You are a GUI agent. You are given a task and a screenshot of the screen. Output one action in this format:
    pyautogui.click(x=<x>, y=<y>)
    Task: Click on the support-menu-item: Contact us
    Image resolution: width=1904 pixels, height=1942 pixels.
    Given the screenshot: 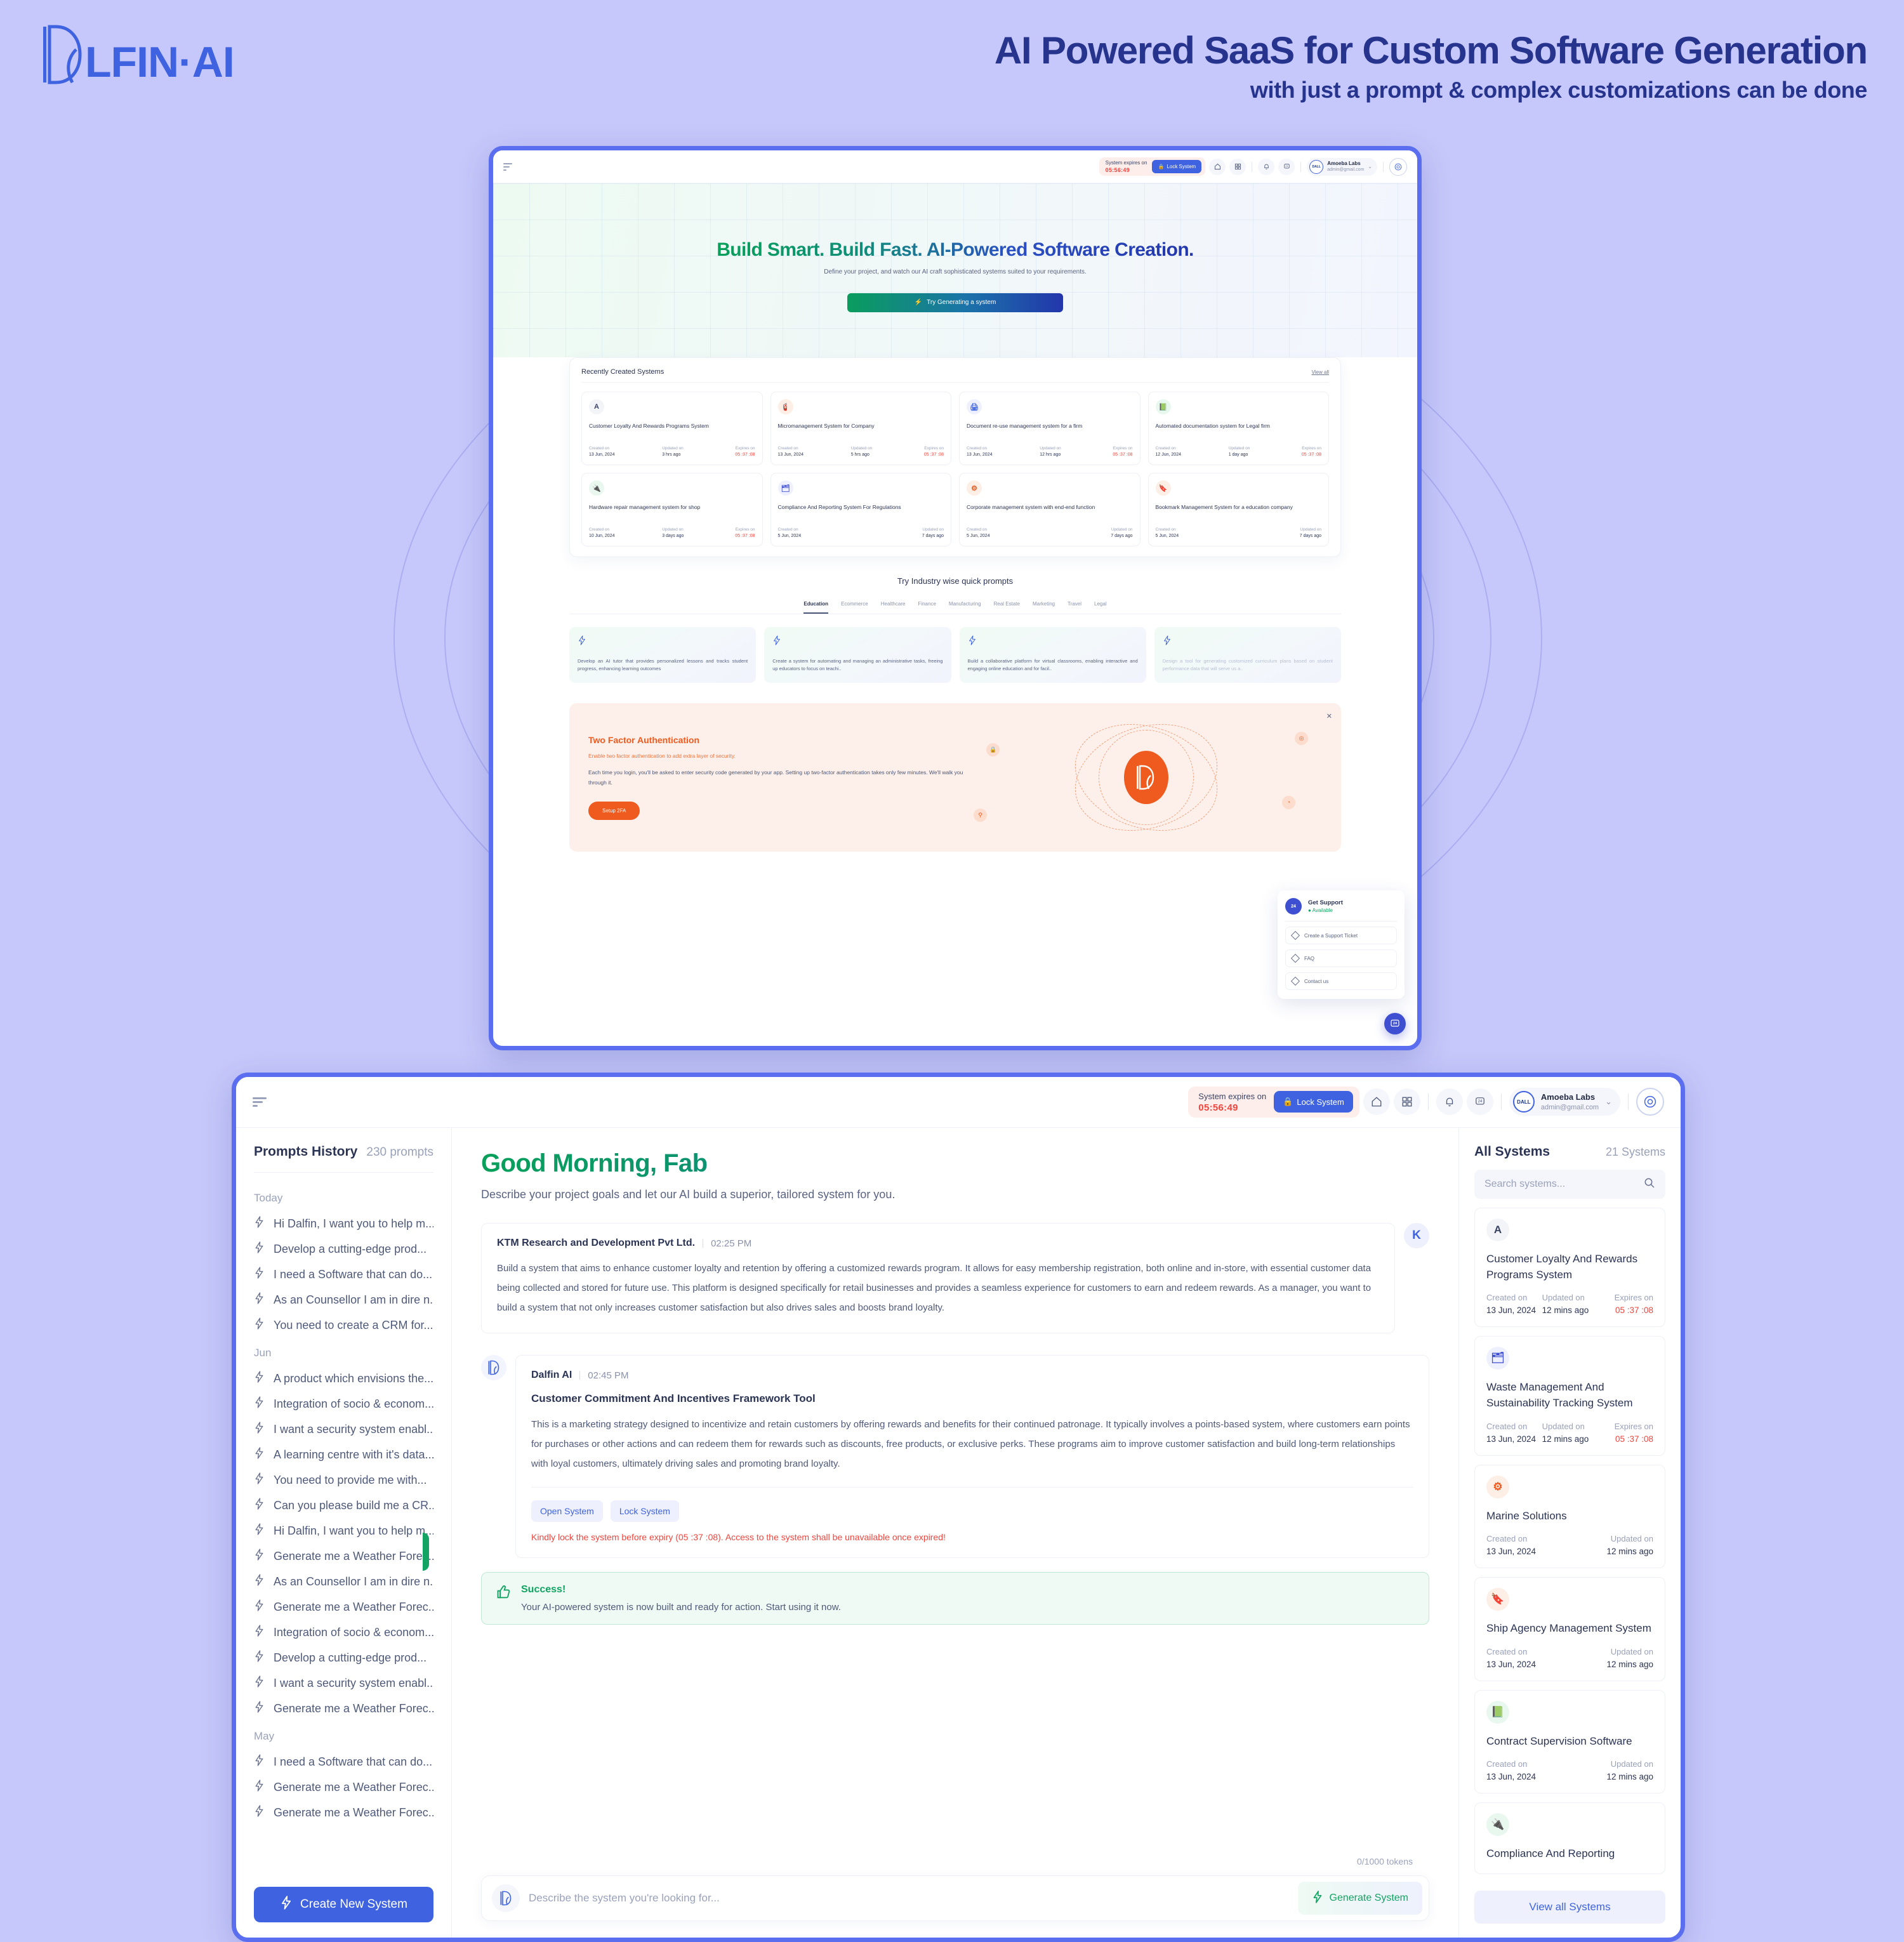 What is the action you would take?
    pyautogui.click(x=1341, y=981)
    